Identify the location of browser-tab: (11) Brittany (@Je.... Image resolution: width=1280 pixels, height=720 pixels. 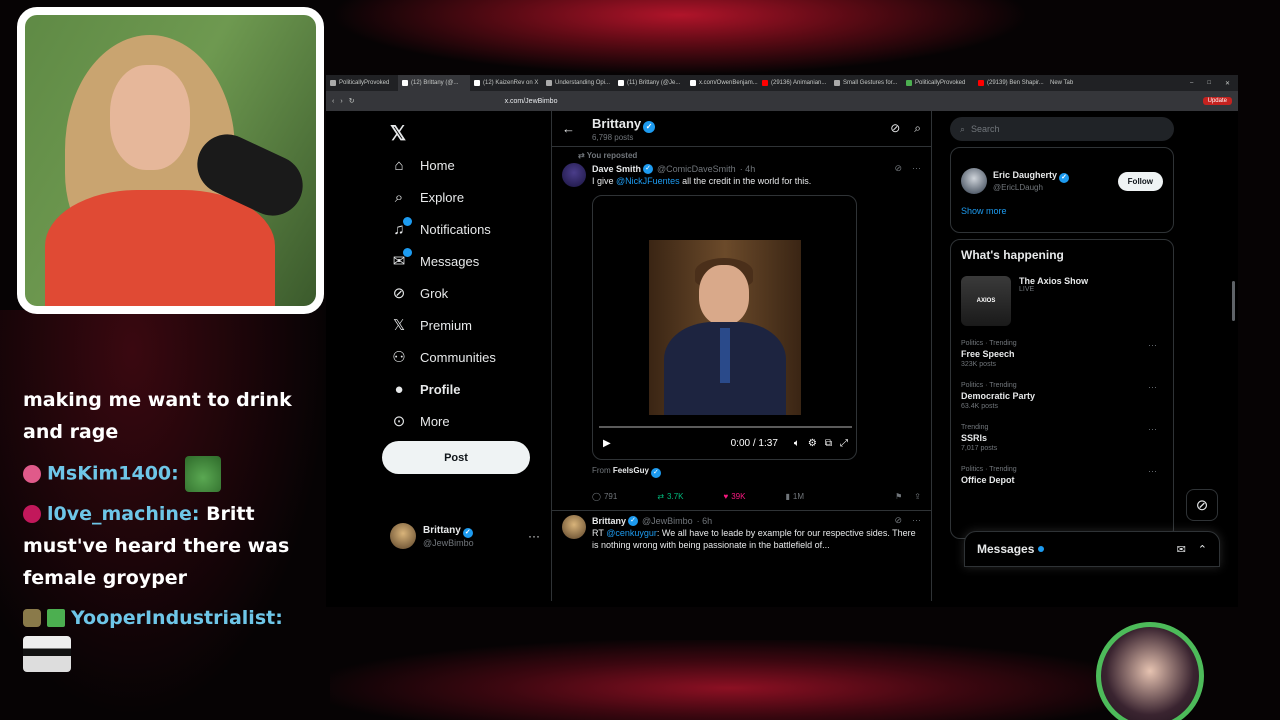
(650, 83).